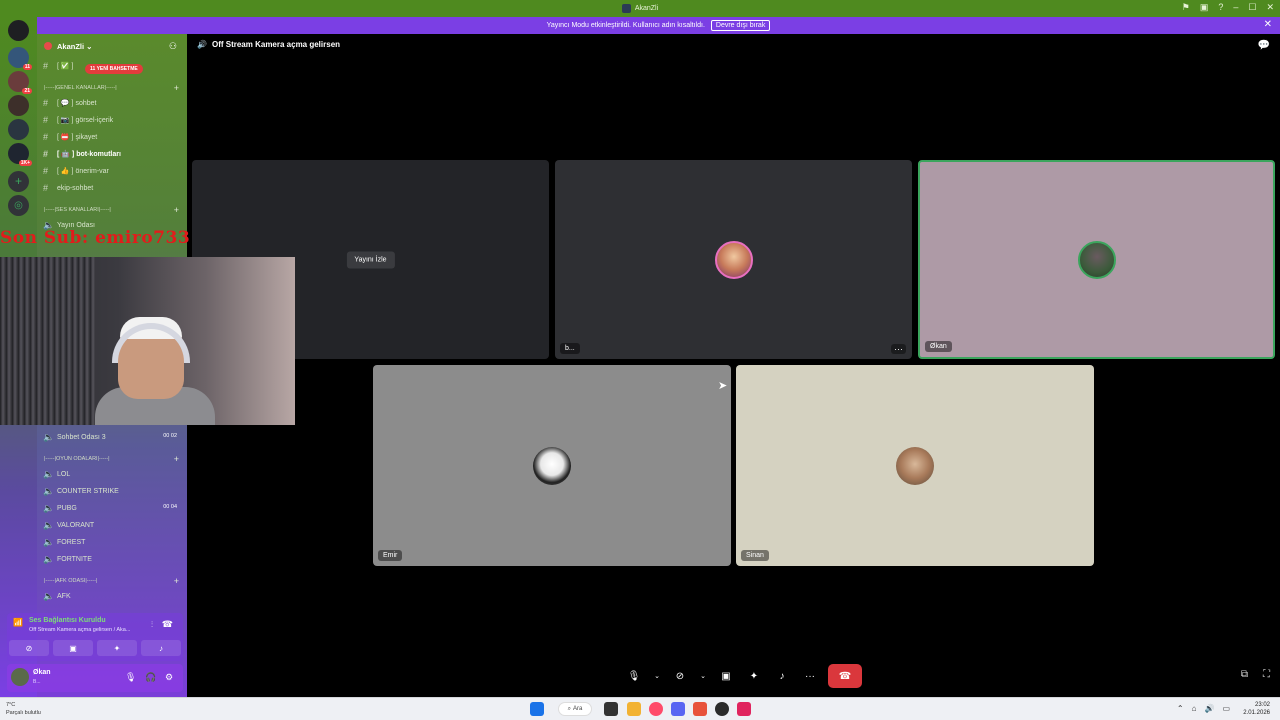 This screenshot has width=1280, height=720. I want to click on category-general: |-----|GENEL KANALLAR|-----|, so click(80, 88).